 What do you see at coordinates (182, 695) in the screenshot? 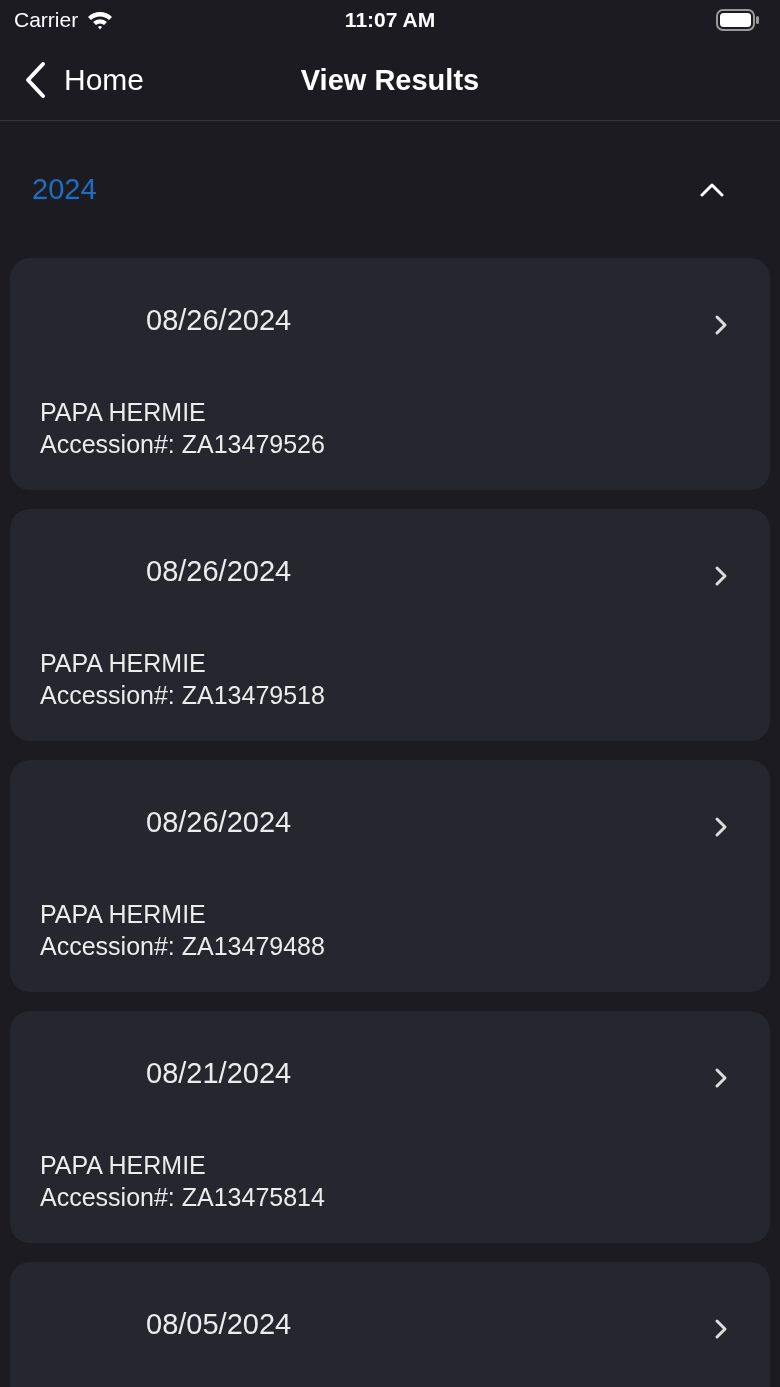
I see `accession-number: Accession#: ZA13479518` at bounding box center [182, 695].